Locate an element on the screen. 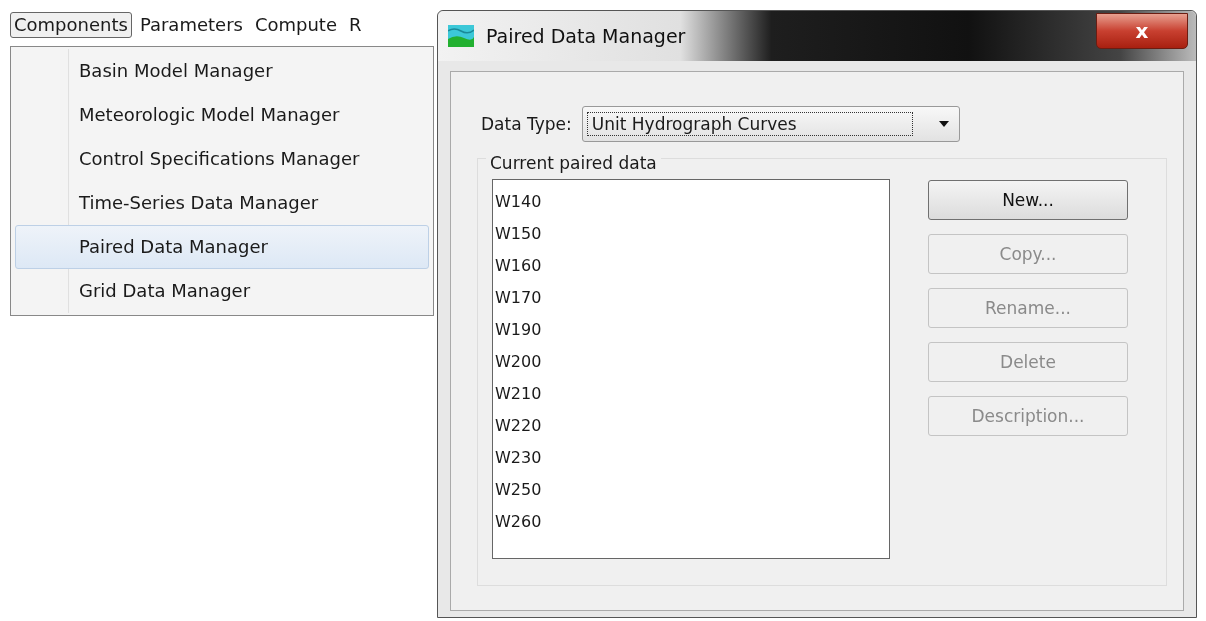  window-title: Paired Data Manager is located at coordinates (586, 36).